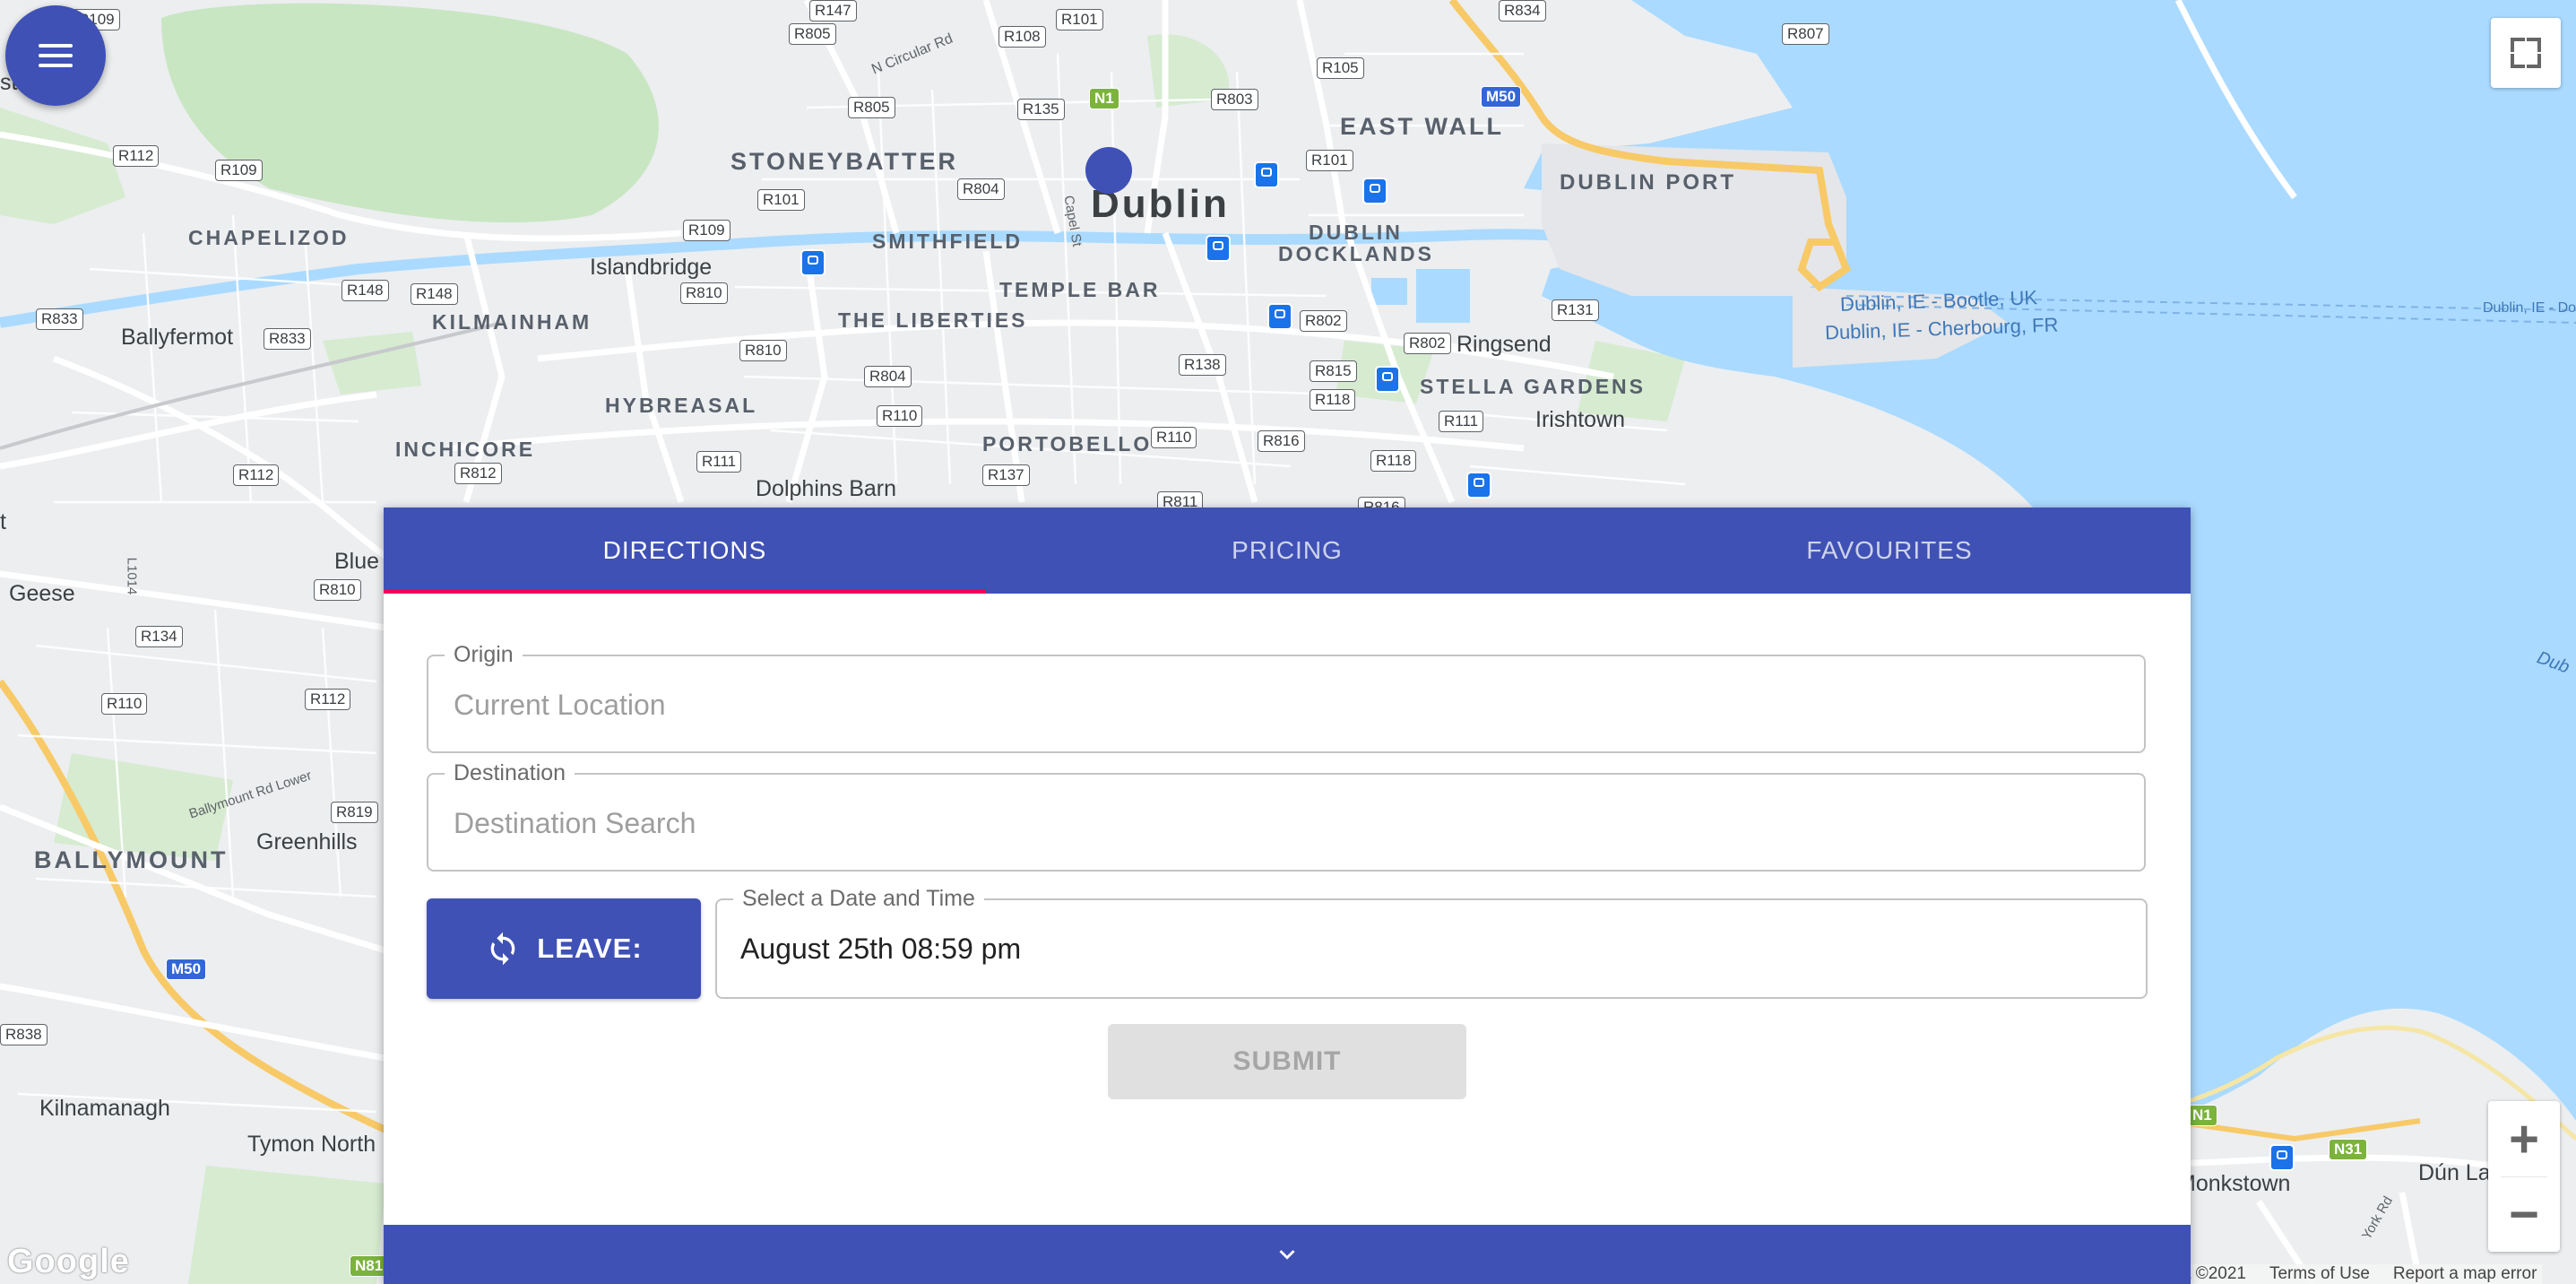 Image resolution: width=2576 pixels, height=1284 pixels. Describe the element at coordinates (2234, 1183) in the screenshot. I see `place-label: Monkstown` at that location.